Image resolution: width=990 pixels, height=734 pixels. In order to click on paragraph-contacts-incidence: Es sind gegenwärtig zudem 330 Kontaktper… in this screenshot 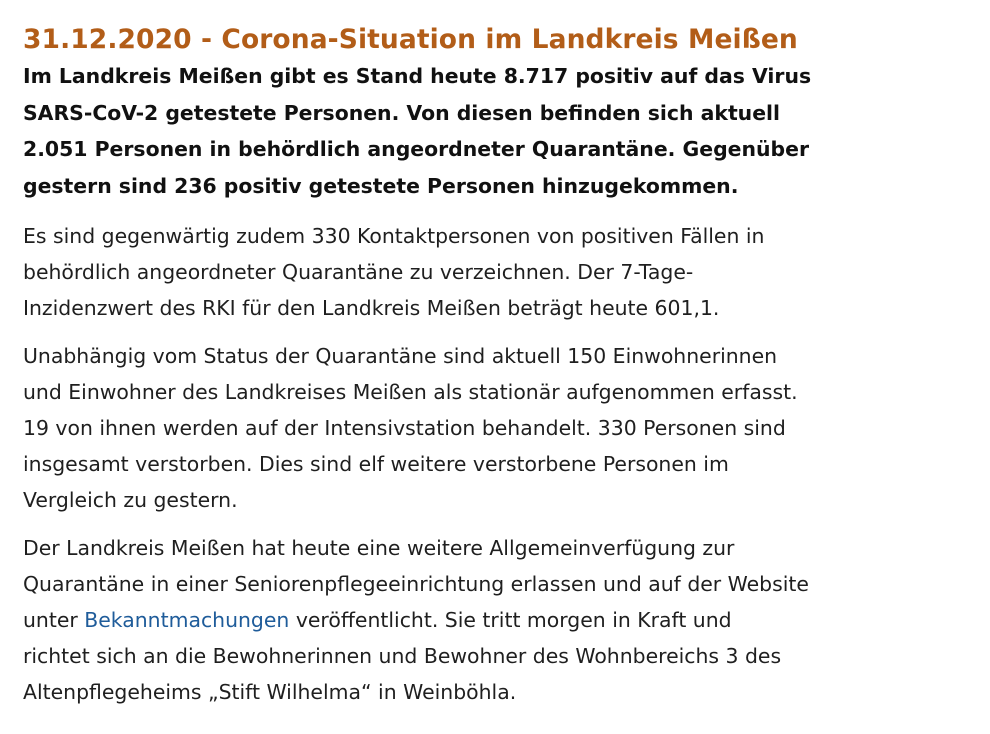, I will do `click(494, 272)`.